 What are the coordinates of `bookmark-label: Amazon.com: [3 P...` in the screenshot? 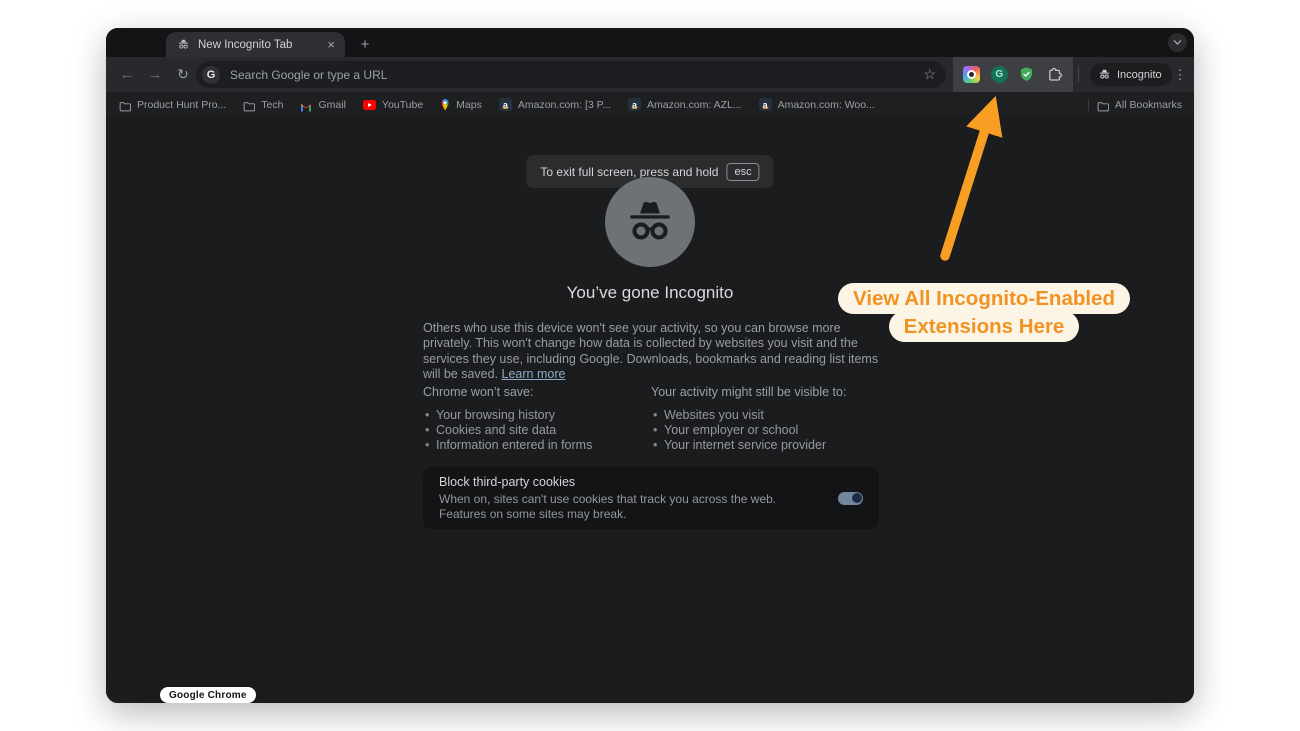 It's located at (564, 104).